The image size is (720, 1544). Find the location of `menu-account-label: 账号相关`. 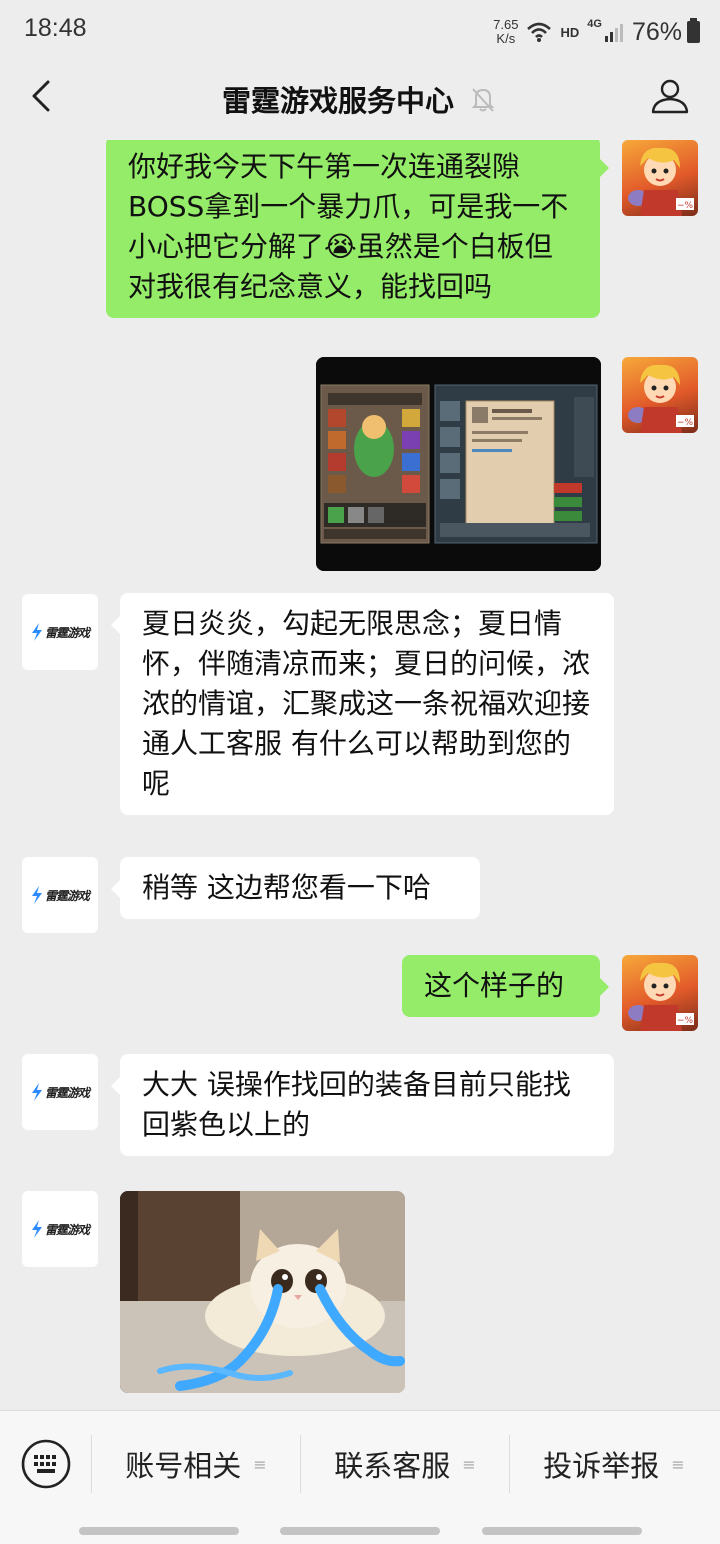

menu-account-label: 账号相关 is located at coordinates (183, 1466).